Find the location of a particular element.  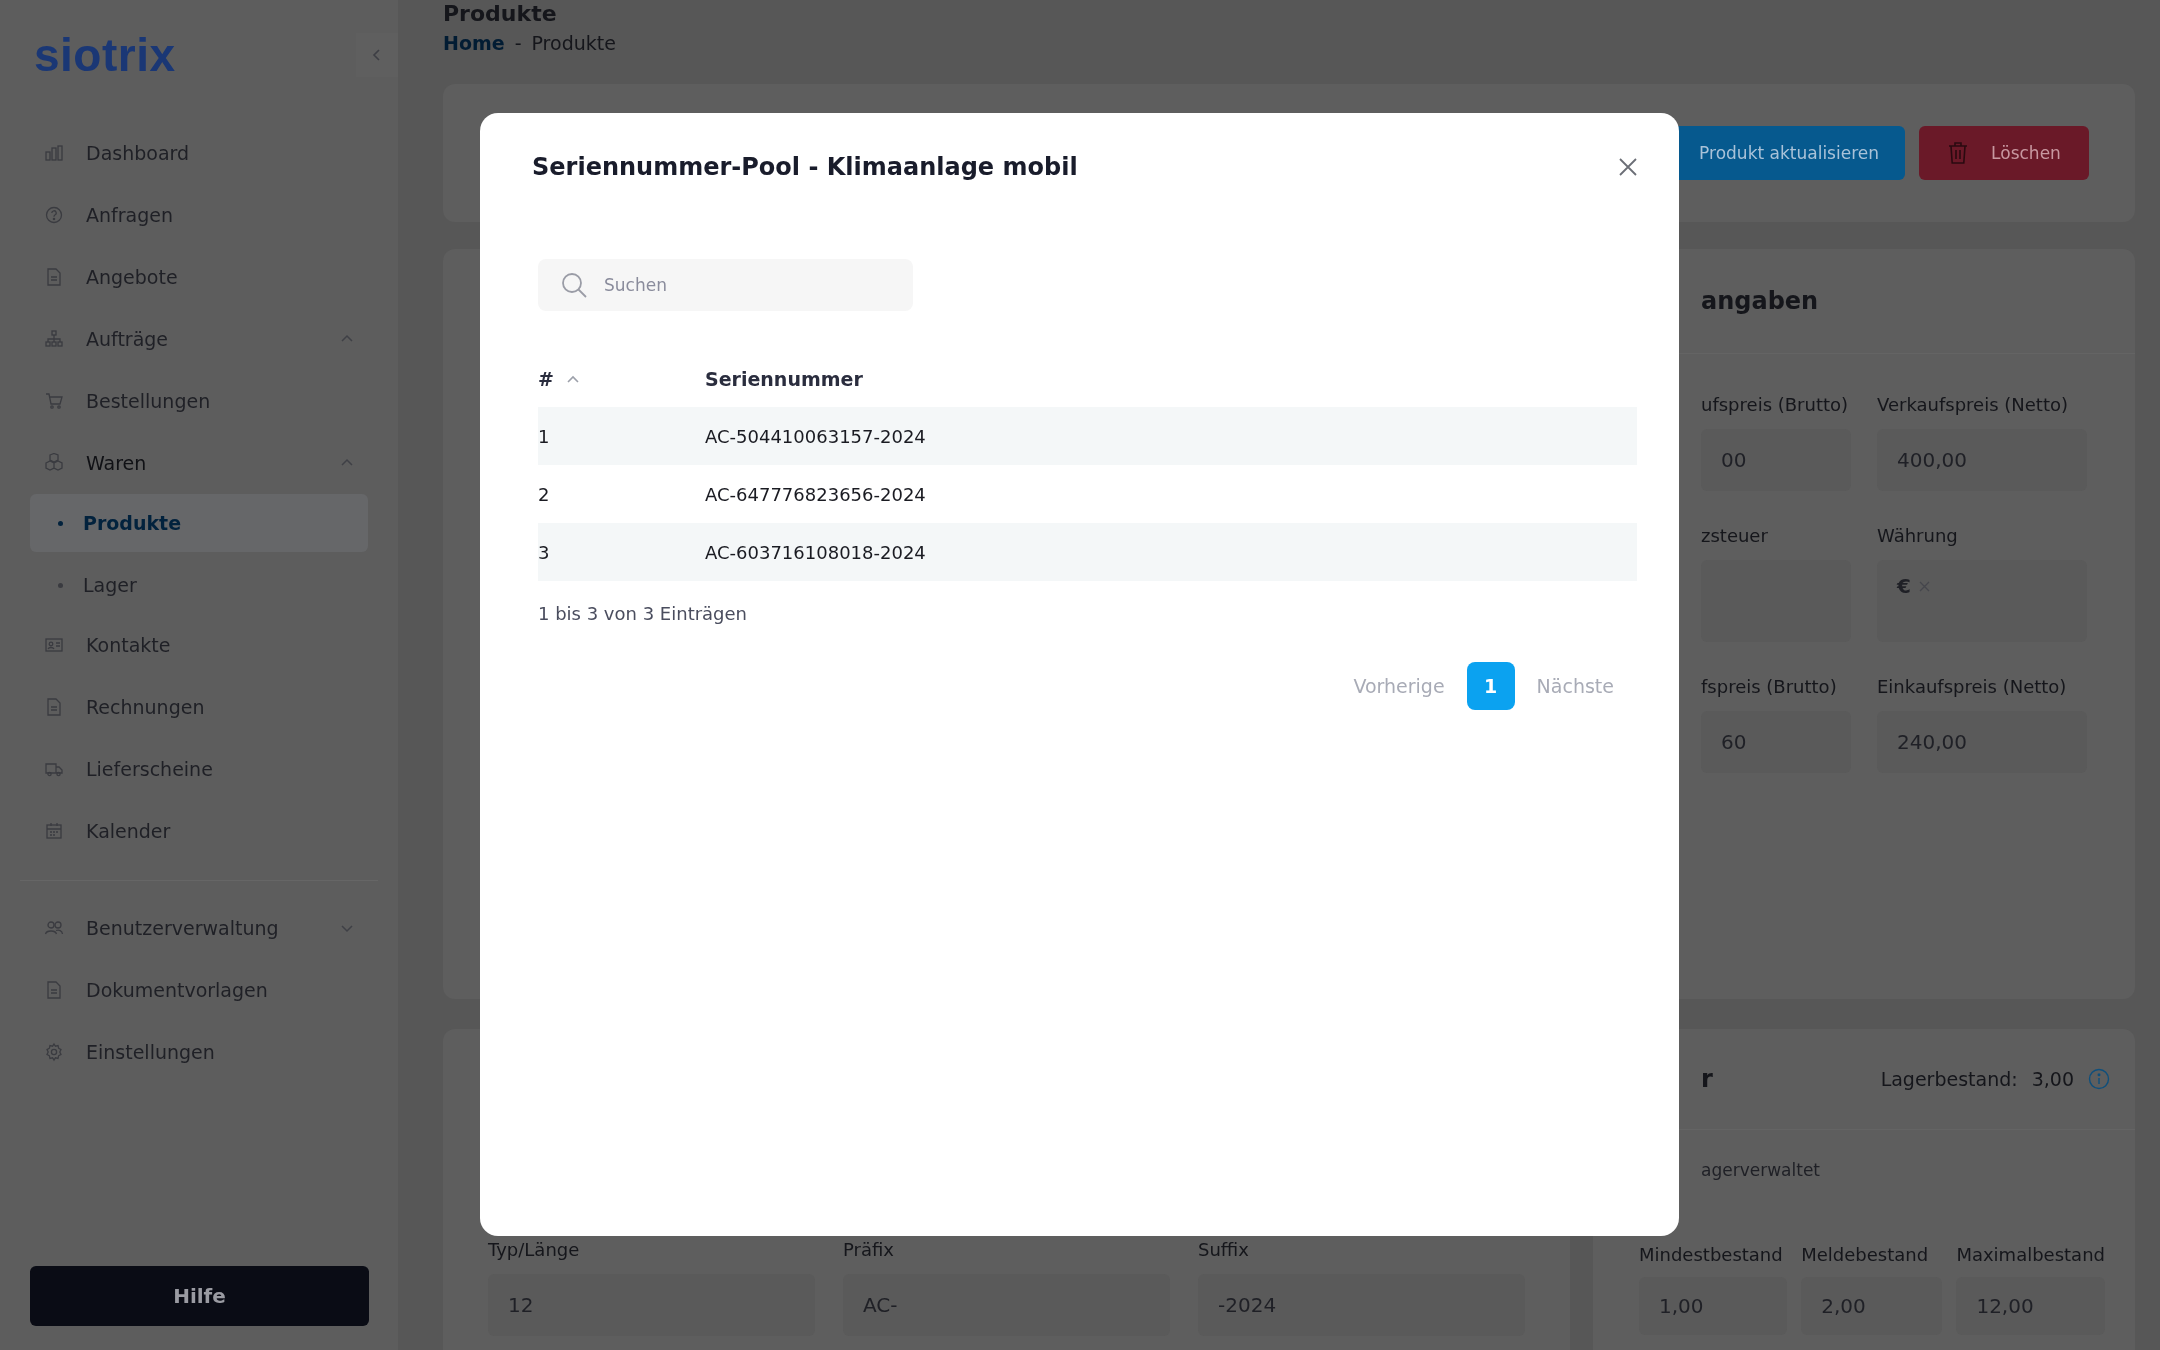

input-field: 2,00 is located at coordinates (1872, 1306).